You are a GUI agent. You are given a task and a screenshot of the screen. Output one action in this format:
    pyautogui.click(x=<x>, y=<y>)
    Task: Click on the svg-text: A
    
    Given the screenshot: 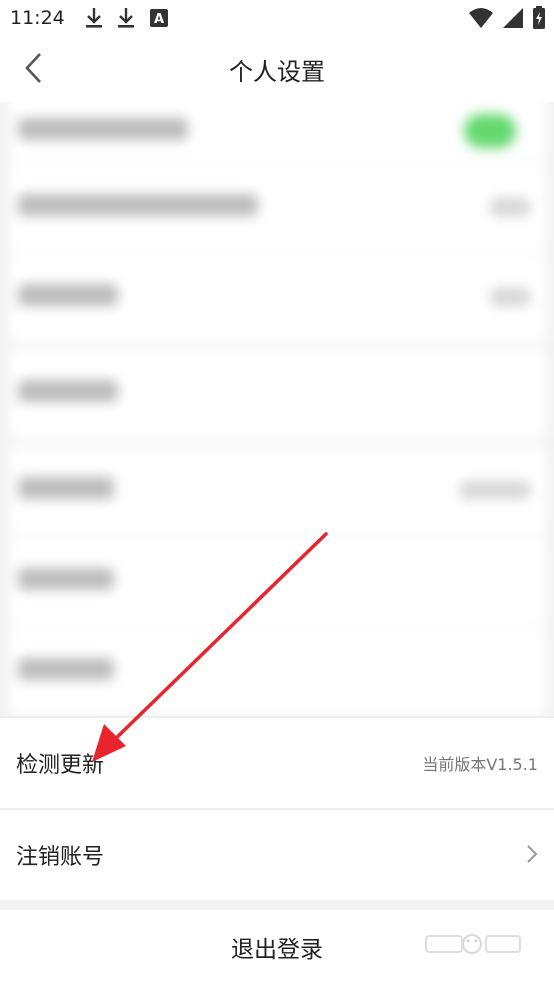 What is the action you would take?
    pyautogui.click(x=159, y=19)
    